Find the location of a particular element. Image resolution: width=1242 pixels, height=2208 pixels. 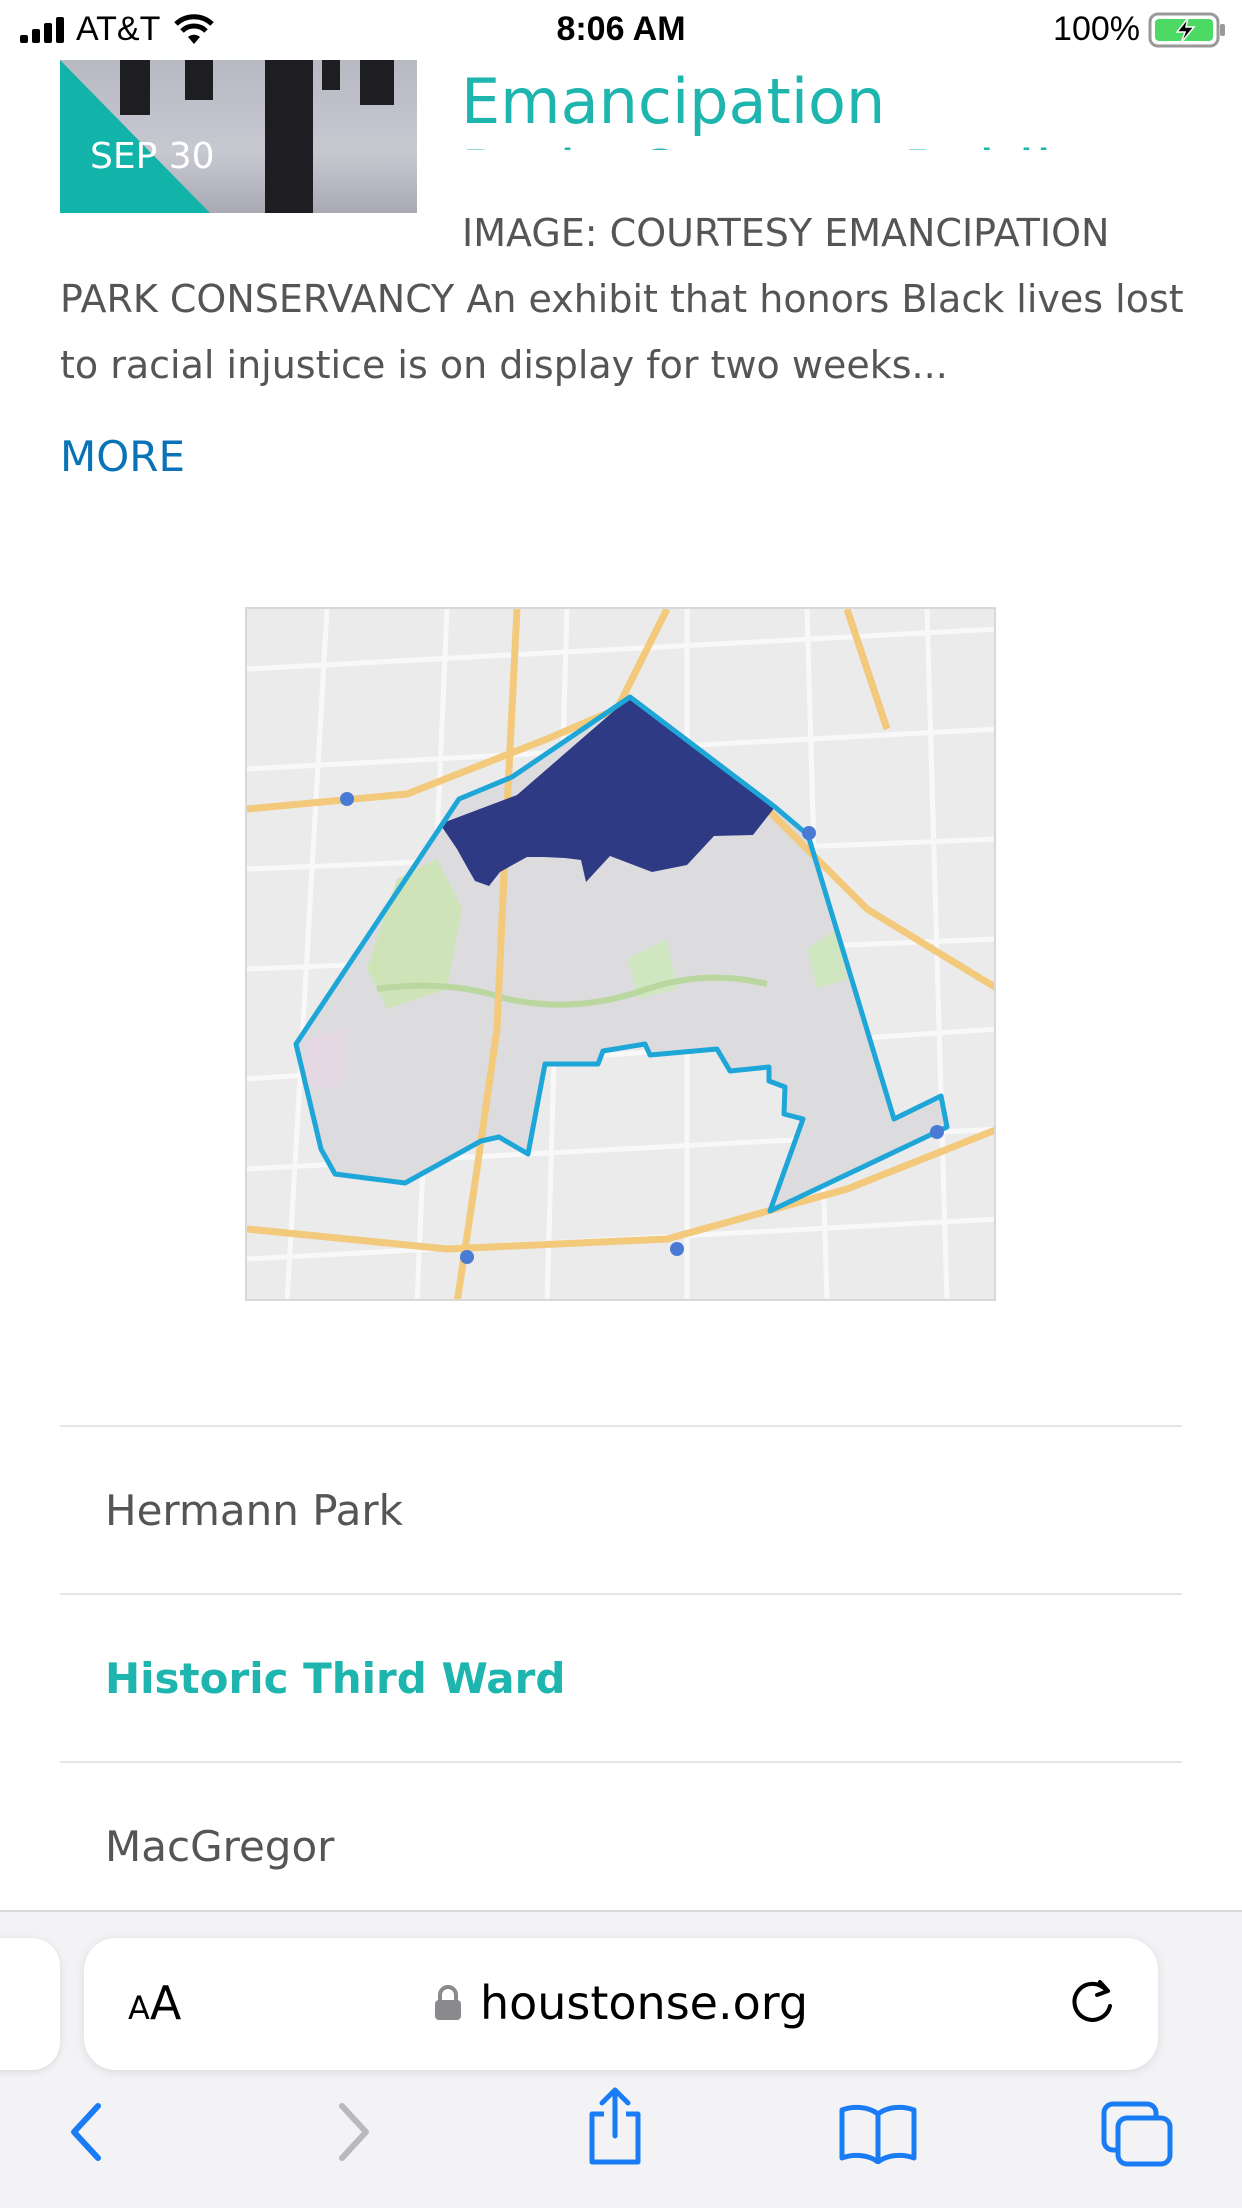

article-thumbnail: SEP 30 is located at coordinates (238, 136).